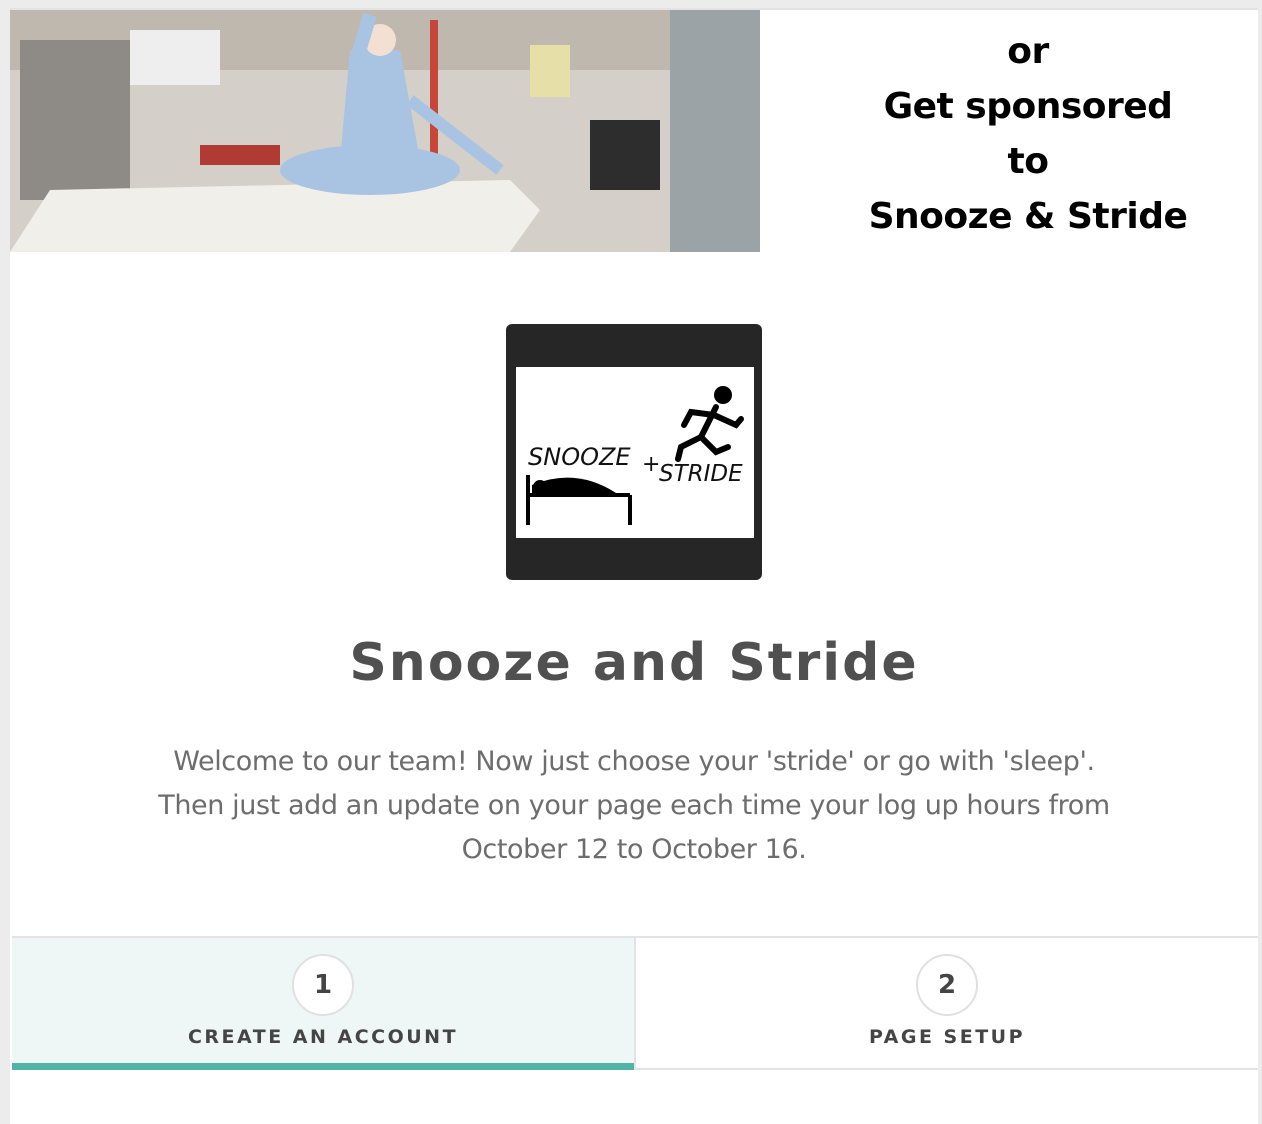  Describe the element at coordinates (323, 1037) in the screenshot. I see `step-label: CREATE AN ACCOUNT` at that location.